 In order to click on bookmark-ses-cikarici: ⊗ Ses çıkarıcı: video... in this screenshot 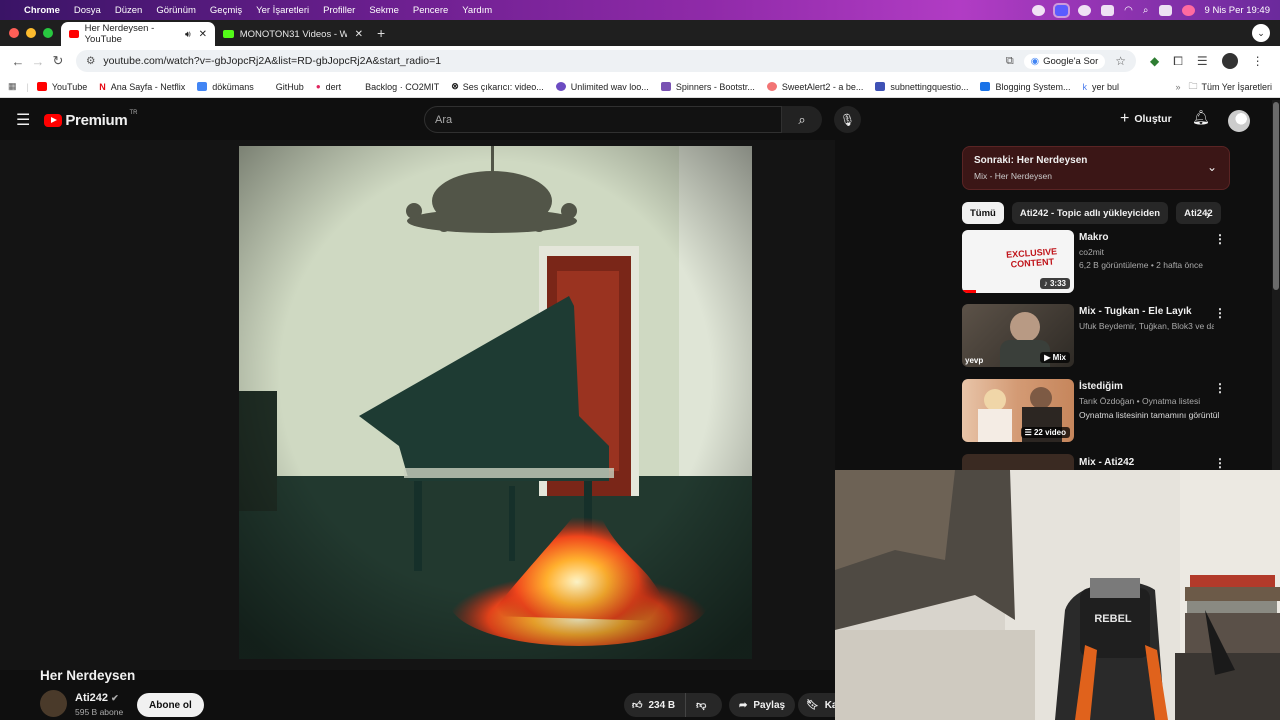, I will do `click(497, 86)`.